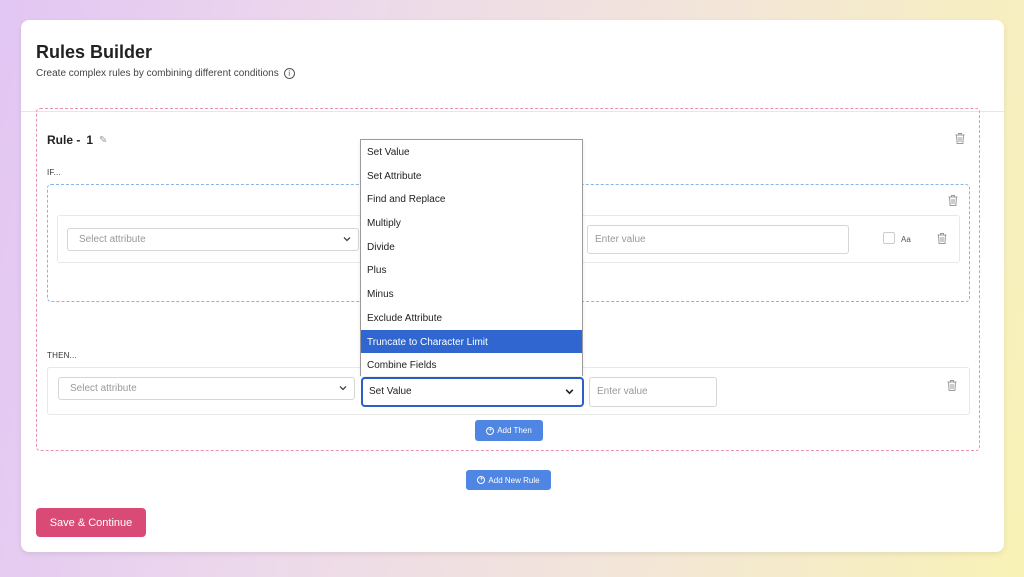  Describe the element at coordinates (91, 522) in the screenshot. I see `save-continue-button: Save & Continue` at that location.